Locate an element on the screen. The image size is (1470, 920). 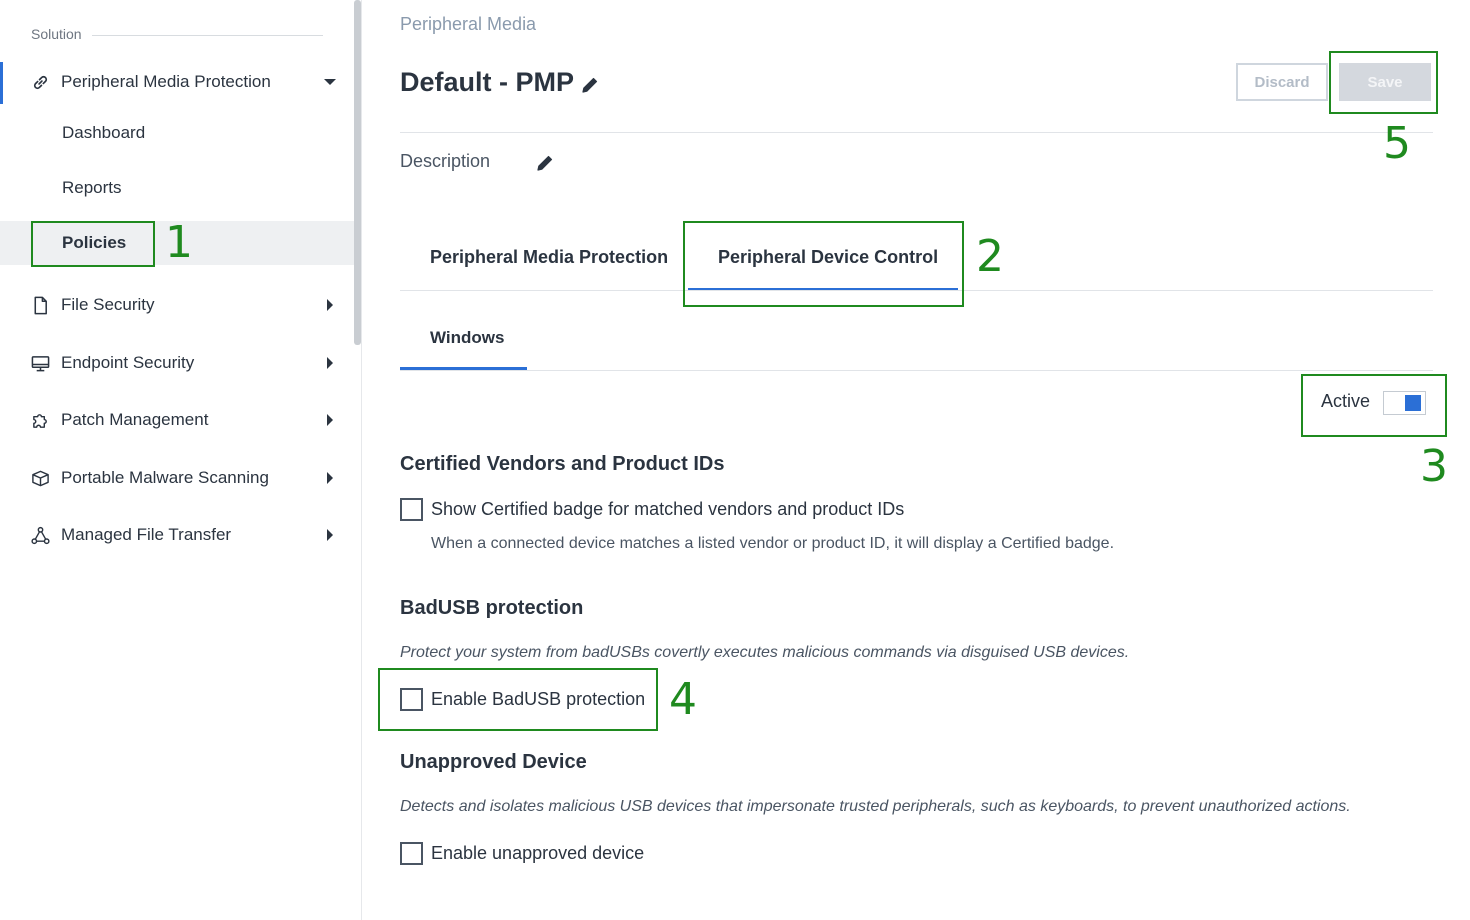
share-icon is located at coordinates (40, 535).